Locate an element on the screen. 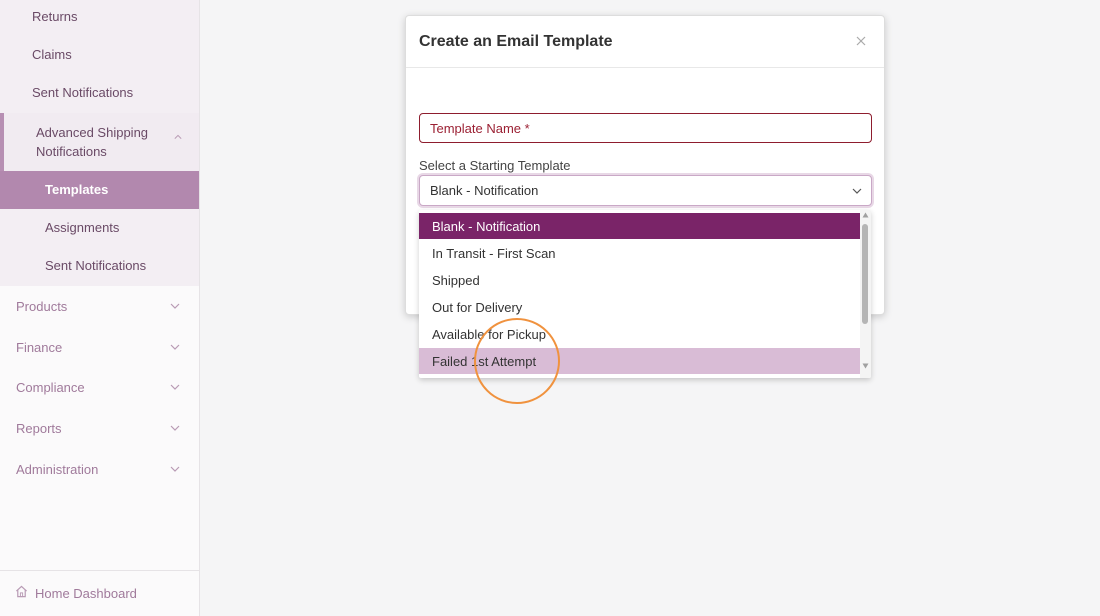 The image size is (1100, 616). sidebar-item-products: Products is located at coordinates (99, 306).